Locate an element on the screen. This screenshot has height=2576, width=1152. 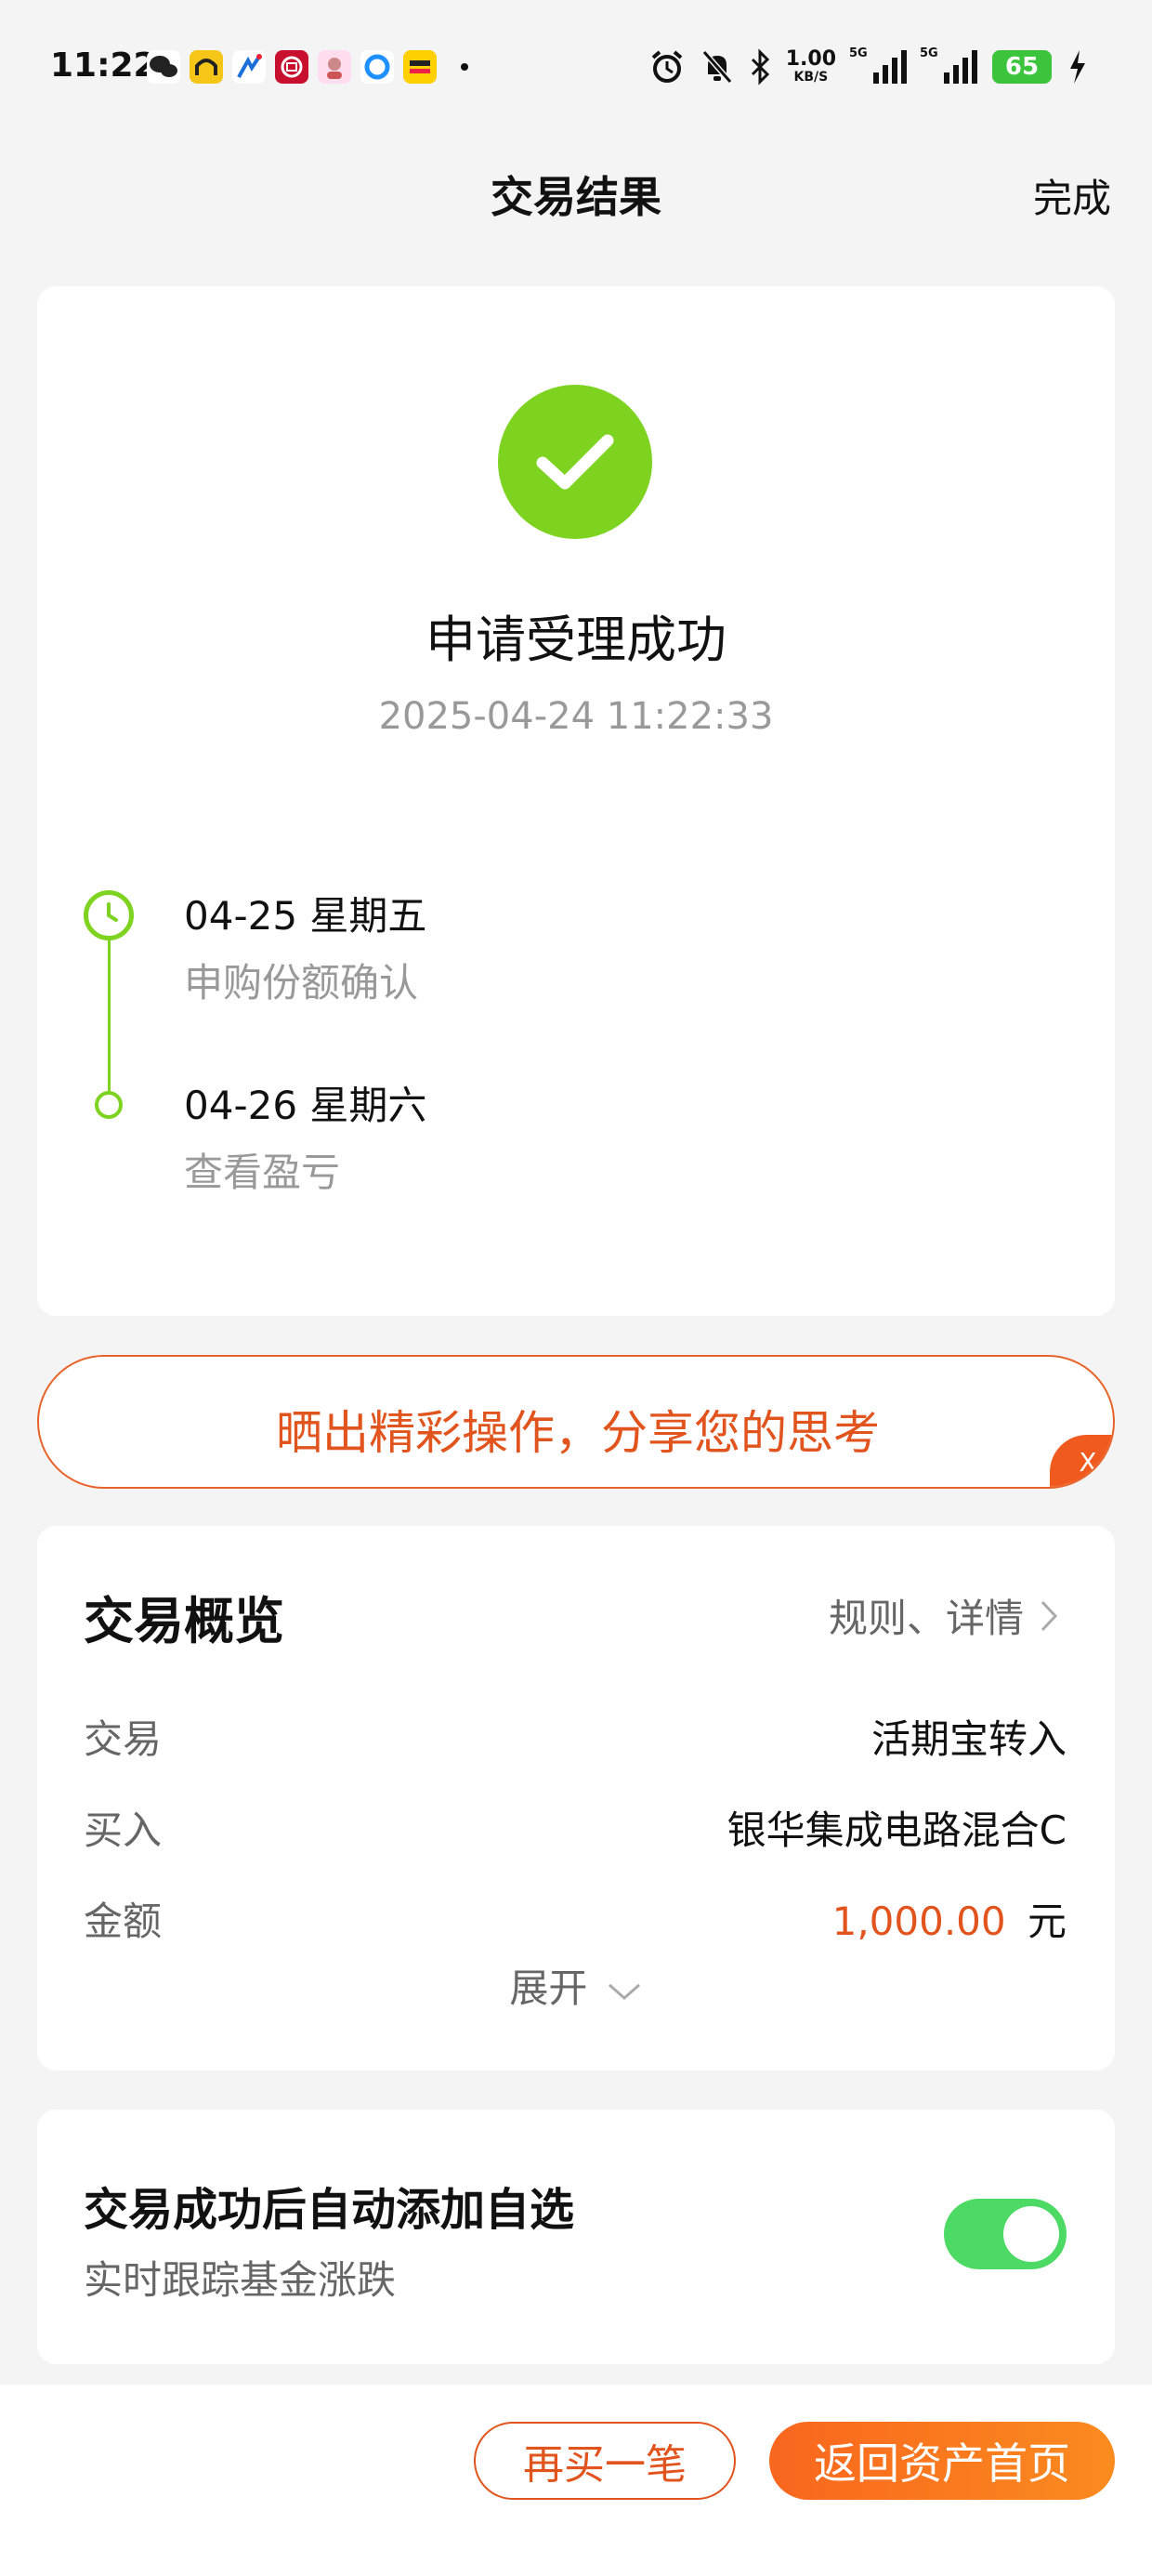
timeline-dot is located at coordinates (109, 1105).